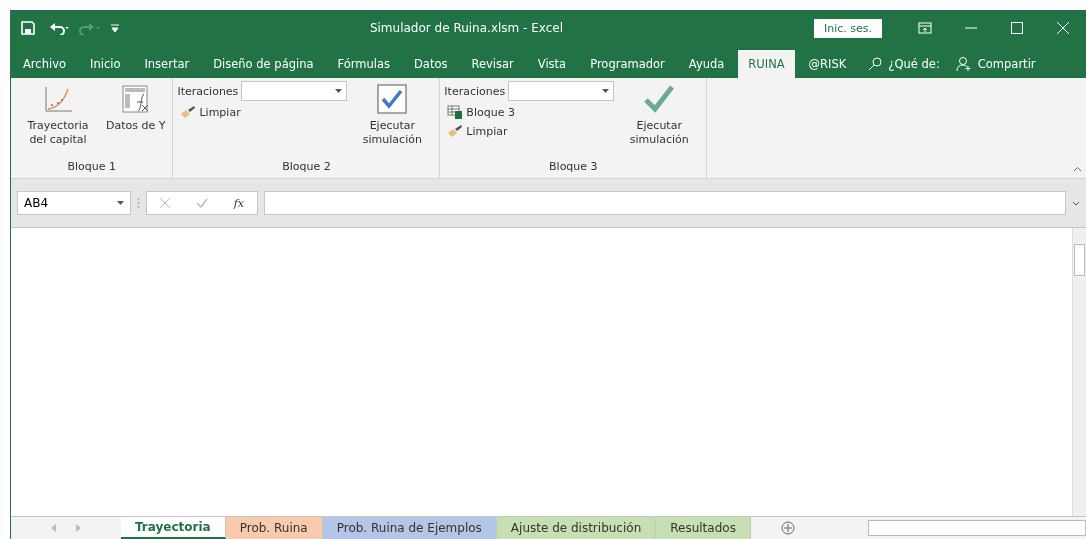 This screenshot has width=1086, height=539. I want to click on expand-icon, so click(1076, 203).